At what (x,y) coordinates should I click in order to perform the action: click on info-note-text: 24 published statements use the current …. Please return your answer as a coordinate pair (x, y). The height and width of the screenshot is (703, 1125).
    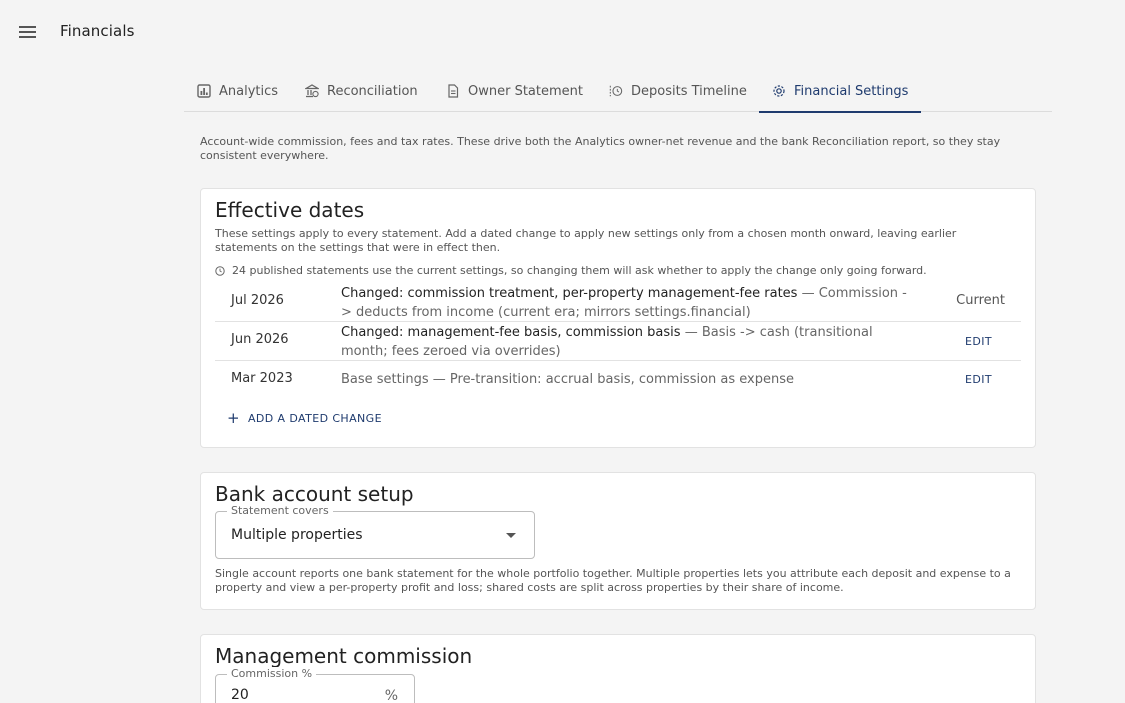
    Looking at the image, I should click on (579, 270).